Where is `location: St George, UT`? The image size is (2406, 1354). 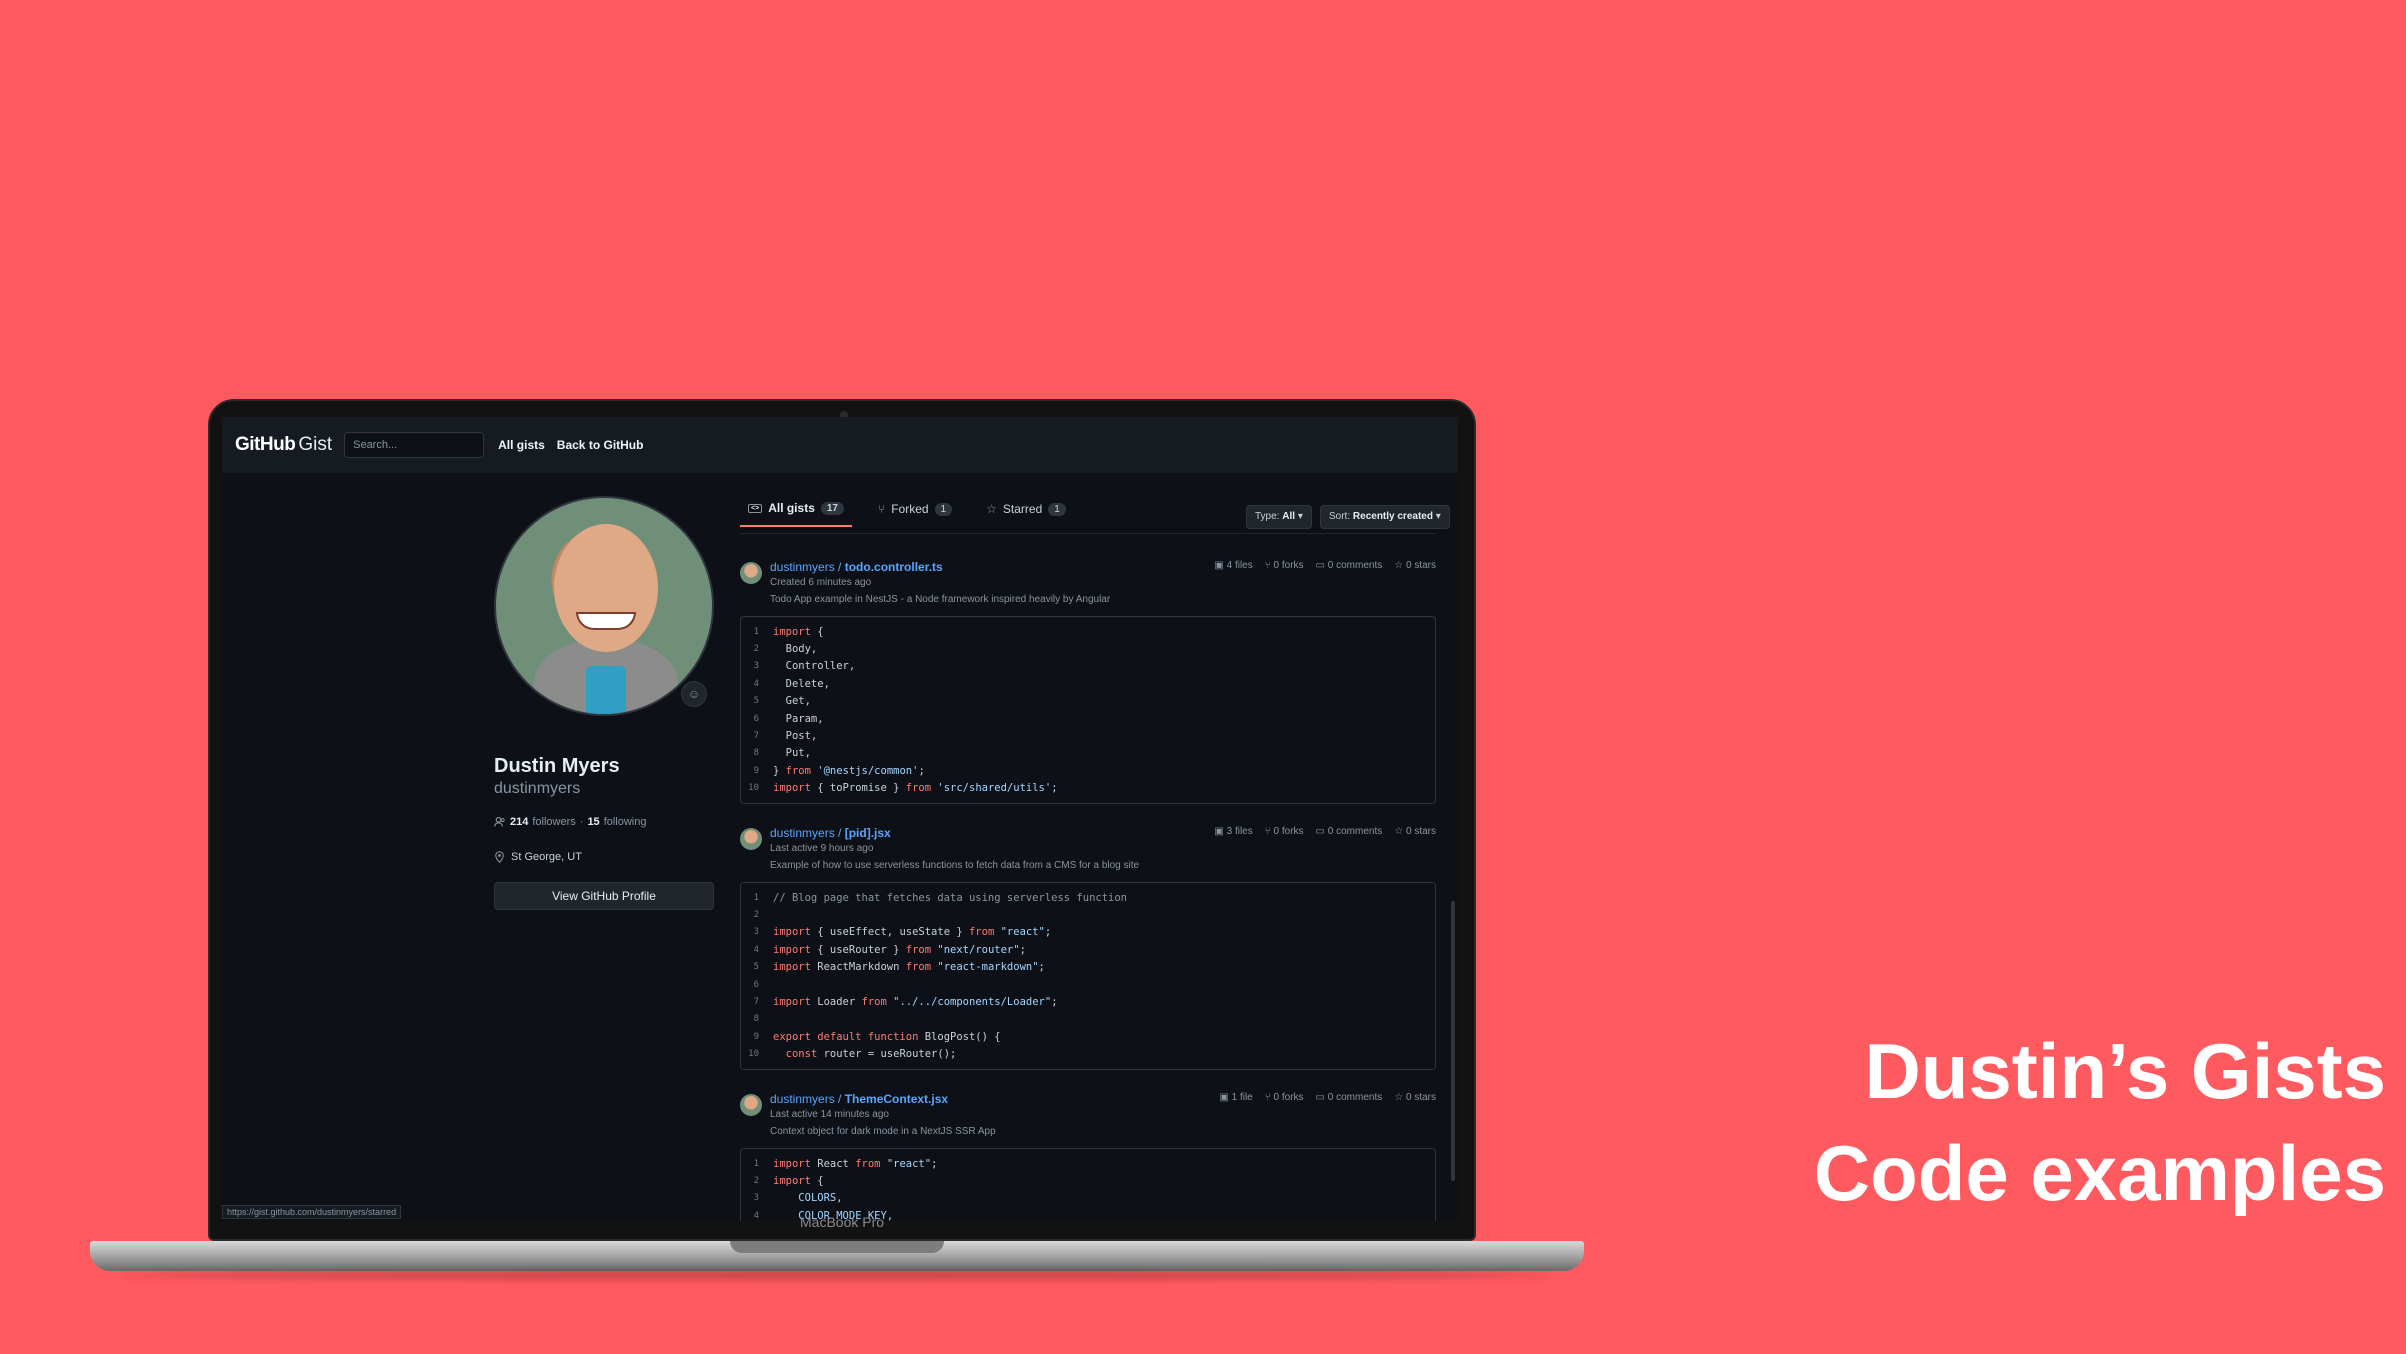
location: St George, UT is located at coordinates (538, 857).